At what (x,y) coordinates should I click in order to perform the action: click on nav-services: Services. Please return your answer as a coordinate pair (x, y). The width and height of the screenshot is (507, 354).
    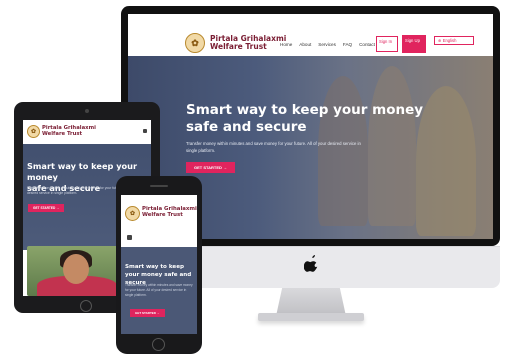
    Looking at the image, I should click on (327, 44).